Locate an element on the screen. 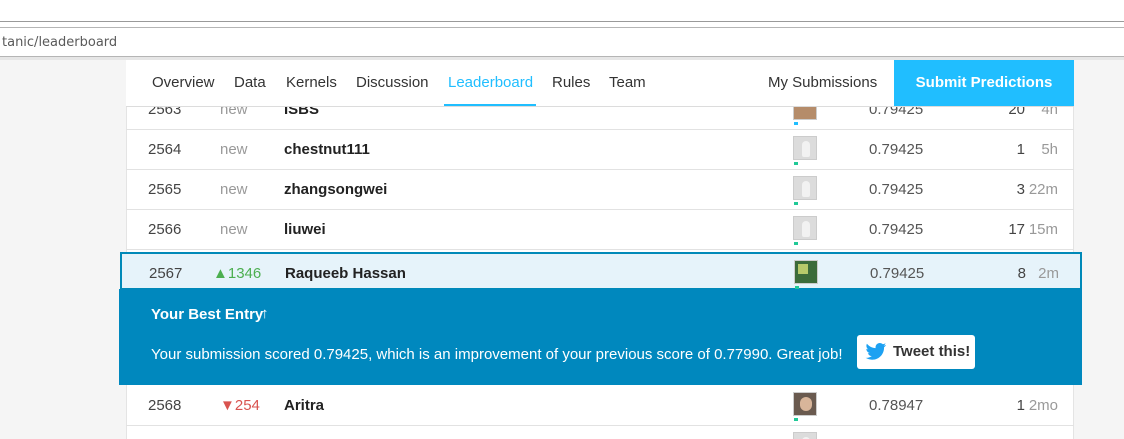 This screenshot has width=1124, height=439. score: 0.78947 is located at coordinates (896, 405).